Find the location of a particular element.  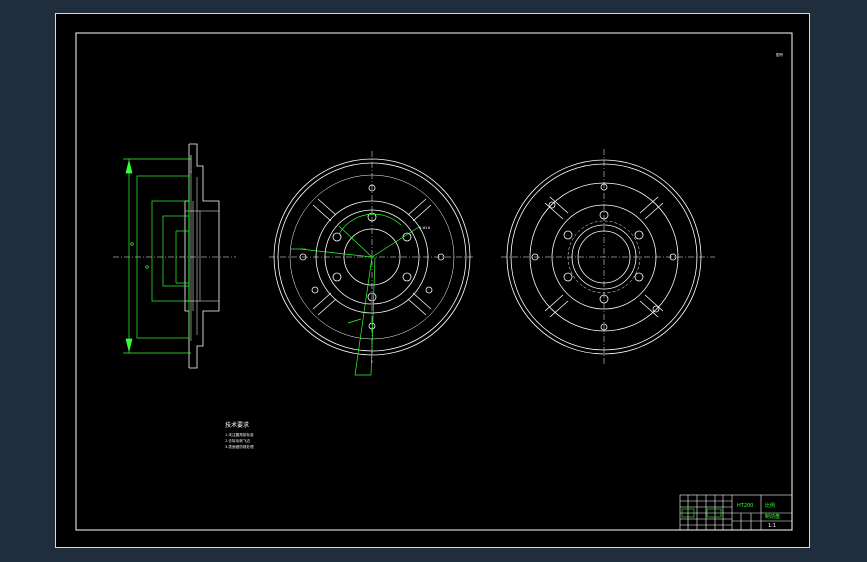

dim-label-2: Φ is located at coordinates (148, 267).